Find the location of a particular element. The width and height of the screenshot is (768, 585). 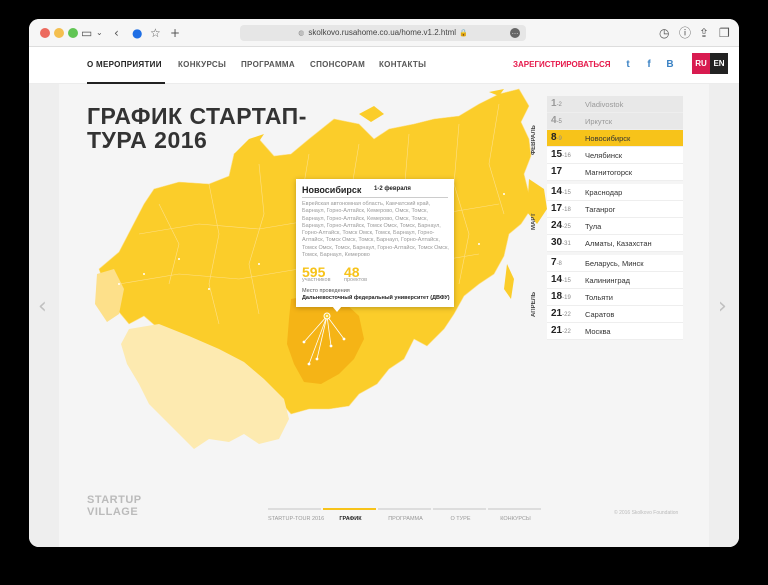

footer-nav-item: КОНКУРСЫ is located at coordinates (515, 519).